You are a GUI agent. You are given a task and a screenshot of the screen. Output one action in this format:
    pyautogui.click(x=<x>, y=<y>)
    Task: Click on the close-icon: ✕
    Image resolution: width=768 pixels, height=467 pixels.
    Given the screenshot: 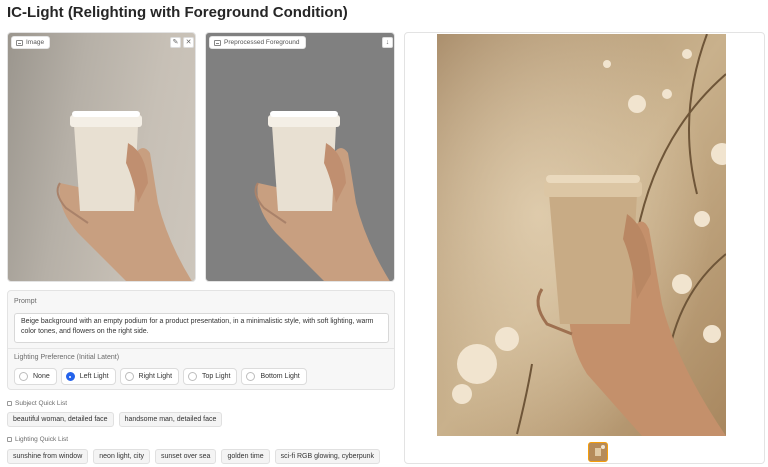 What is the action you would take?
    pyautogui.click(x=188, y=42)
    